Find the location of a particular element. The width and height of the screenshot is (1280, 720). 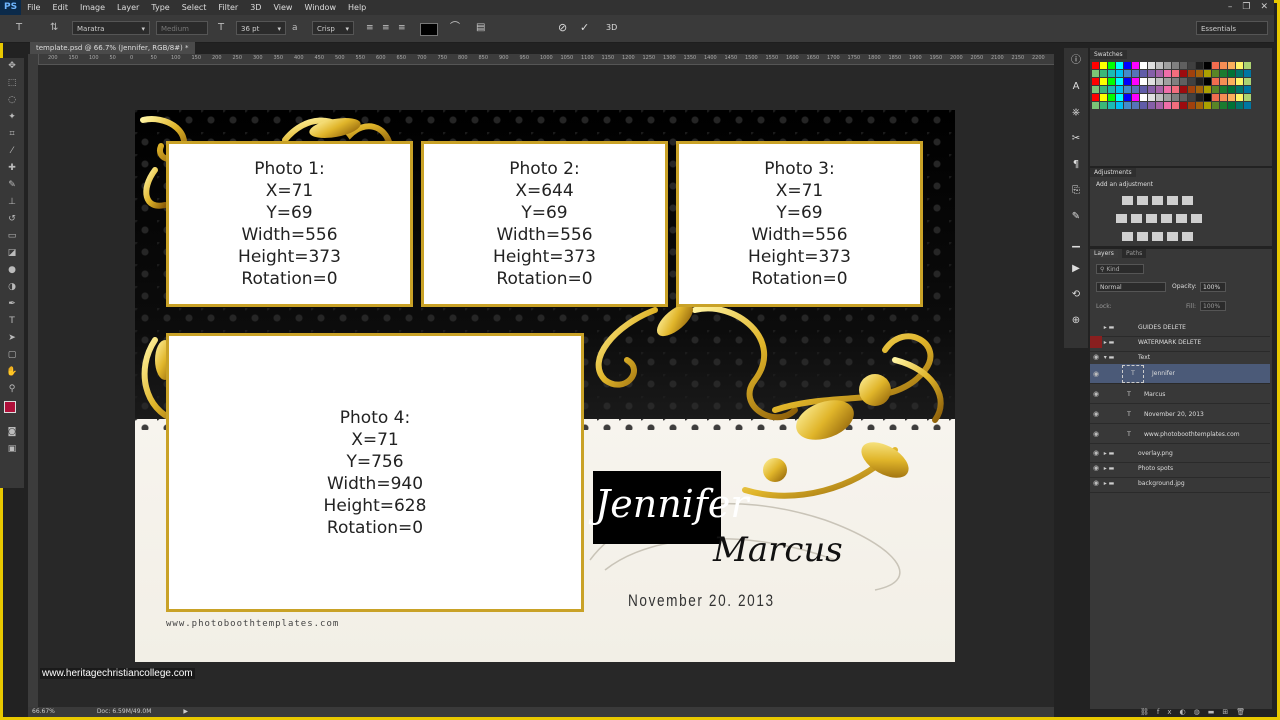

character-panel-icon: ▤ is located at coordinates (480, 28).